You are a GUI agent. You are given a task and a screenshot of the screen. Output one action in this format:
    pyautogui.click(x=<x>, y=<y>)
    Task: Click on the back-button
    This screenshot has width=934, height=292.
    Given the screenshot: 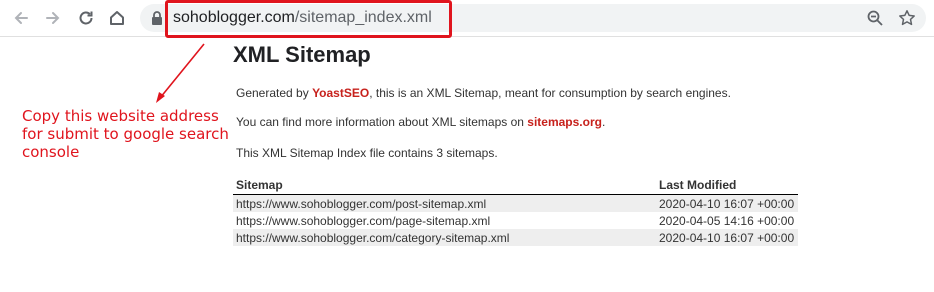 What is the action you would take?
    pyautogui.click(x=21, y=18)
    